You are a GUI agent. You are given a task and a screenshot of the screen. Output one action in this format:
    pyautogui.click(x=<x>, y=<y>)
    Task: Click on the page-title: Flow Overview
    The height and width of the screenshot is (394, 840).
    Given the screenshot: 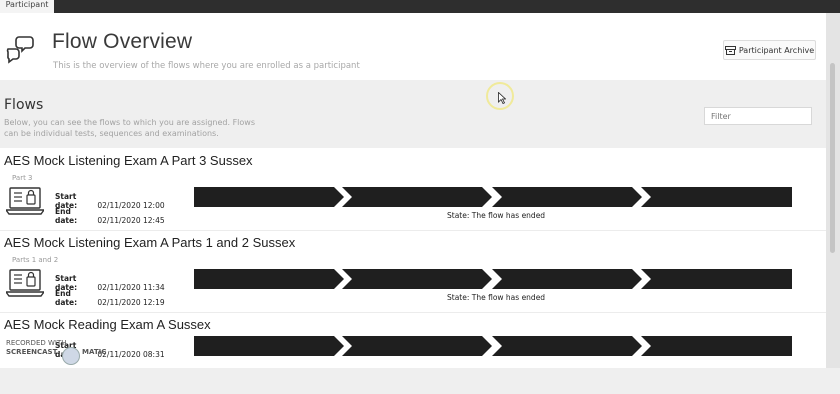 What is the action you would take?
    pyautogui.click(x=122, y=41)
    